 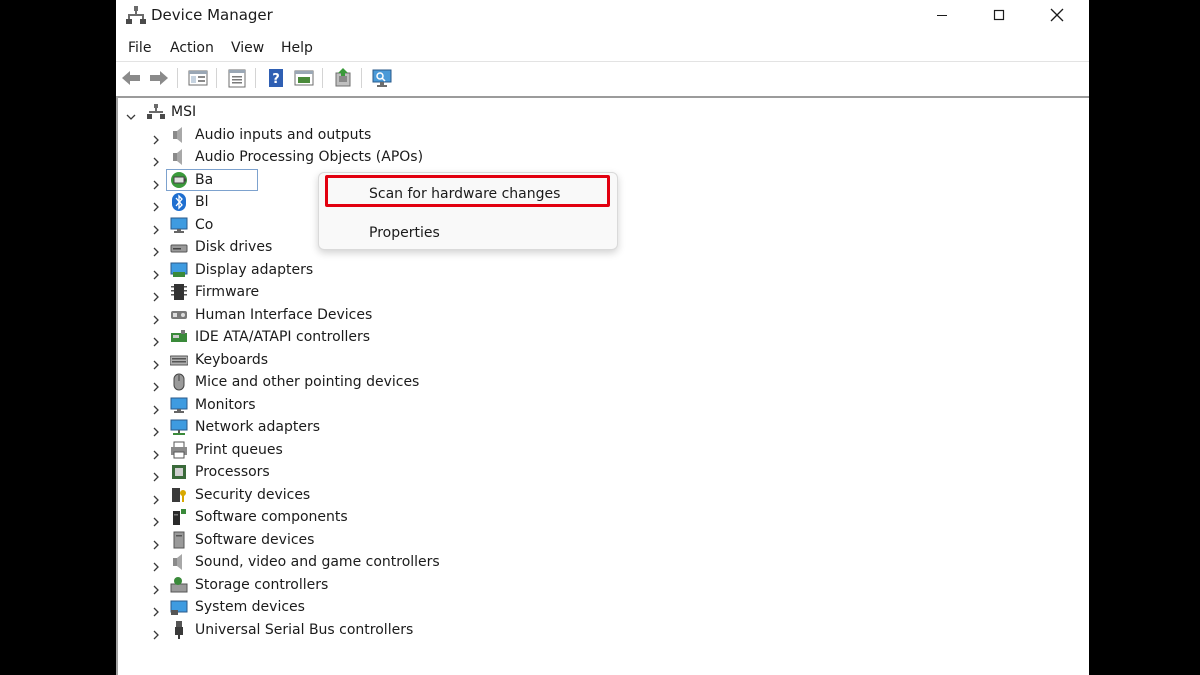 What do you see at coordinates (304, 78) in the screenshot?
I see `view-icon` at bounding box center [304, 78].